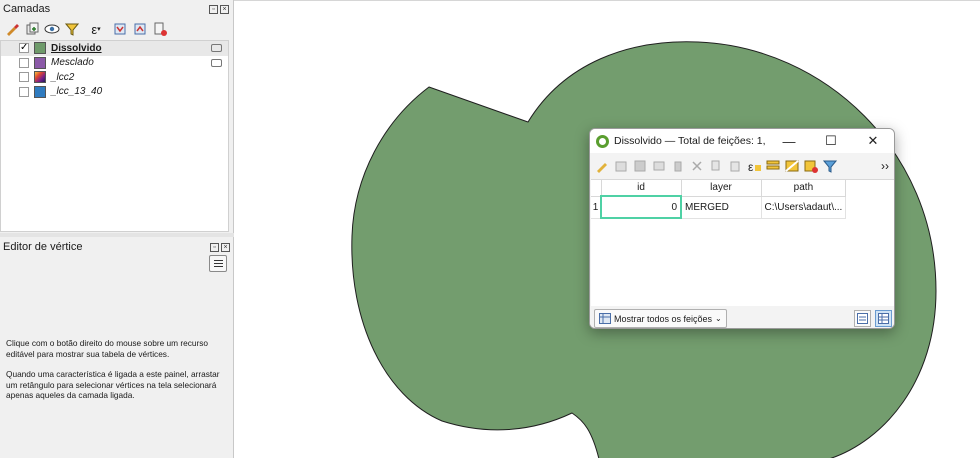 The image size is (980, 458). Describe the element at coordinates (160, 29) in the screenshot. I see `remove-layer-icon` at that location.